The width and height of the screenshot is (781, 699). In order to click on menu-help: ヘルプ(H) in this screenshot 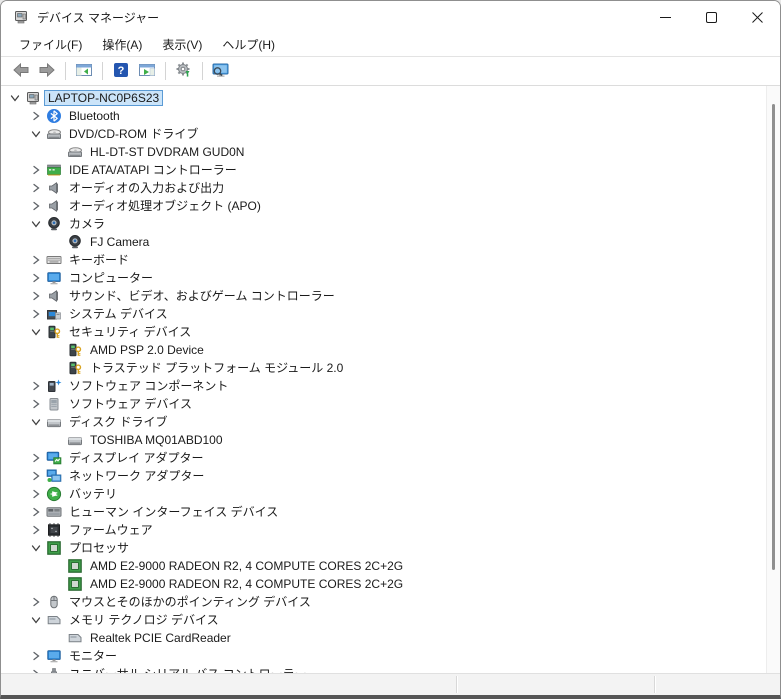, I will do `click(248, 44)`.